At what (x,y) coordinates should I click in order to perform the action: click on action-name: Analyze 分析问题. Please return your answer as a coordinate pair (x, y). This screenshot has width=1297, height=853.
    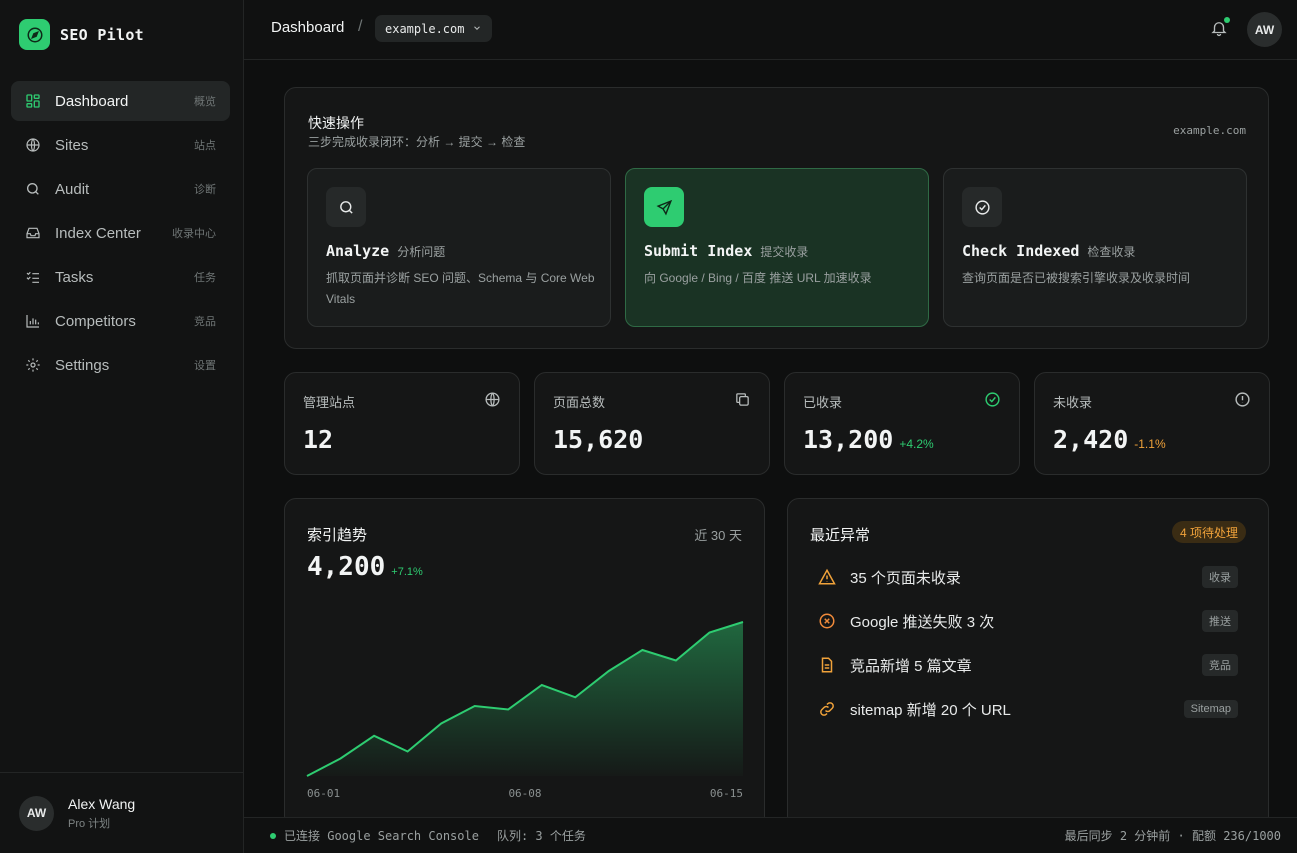
    Looking at the image, I should click on (385, 251).